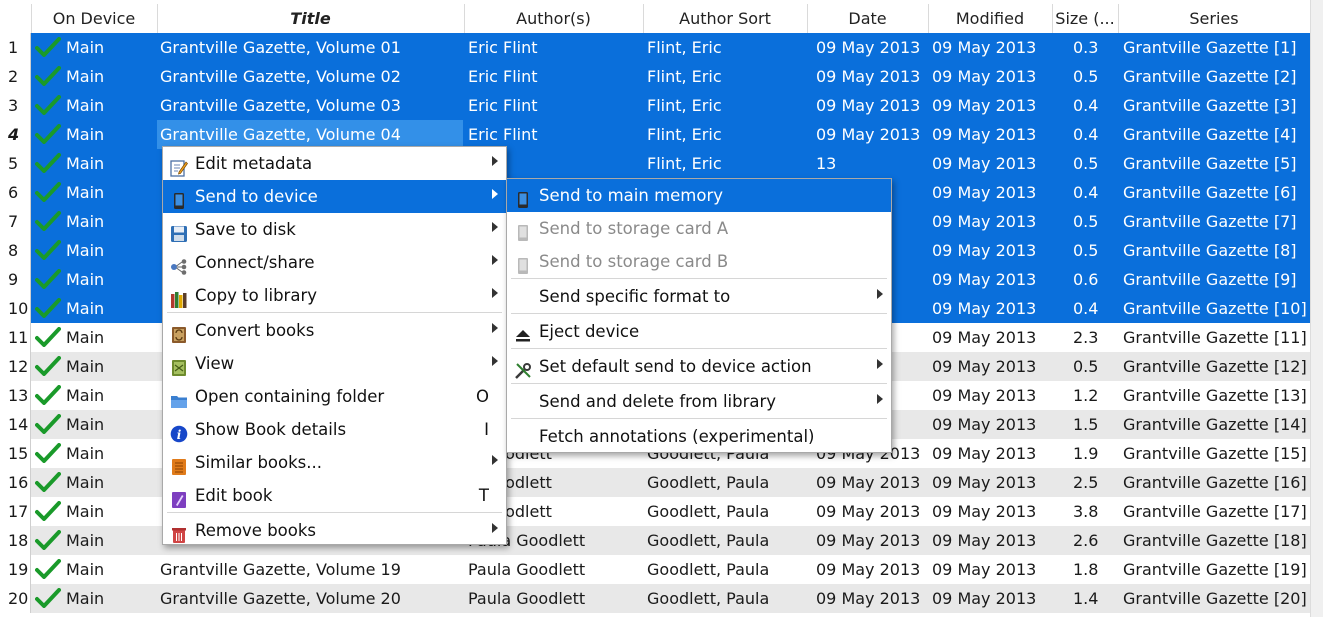 The height and width of the screenshot is (617, 1323). I want to click on submenu-item-set-default-send-to-device-action: Set default send to device action, so click(699, 366).